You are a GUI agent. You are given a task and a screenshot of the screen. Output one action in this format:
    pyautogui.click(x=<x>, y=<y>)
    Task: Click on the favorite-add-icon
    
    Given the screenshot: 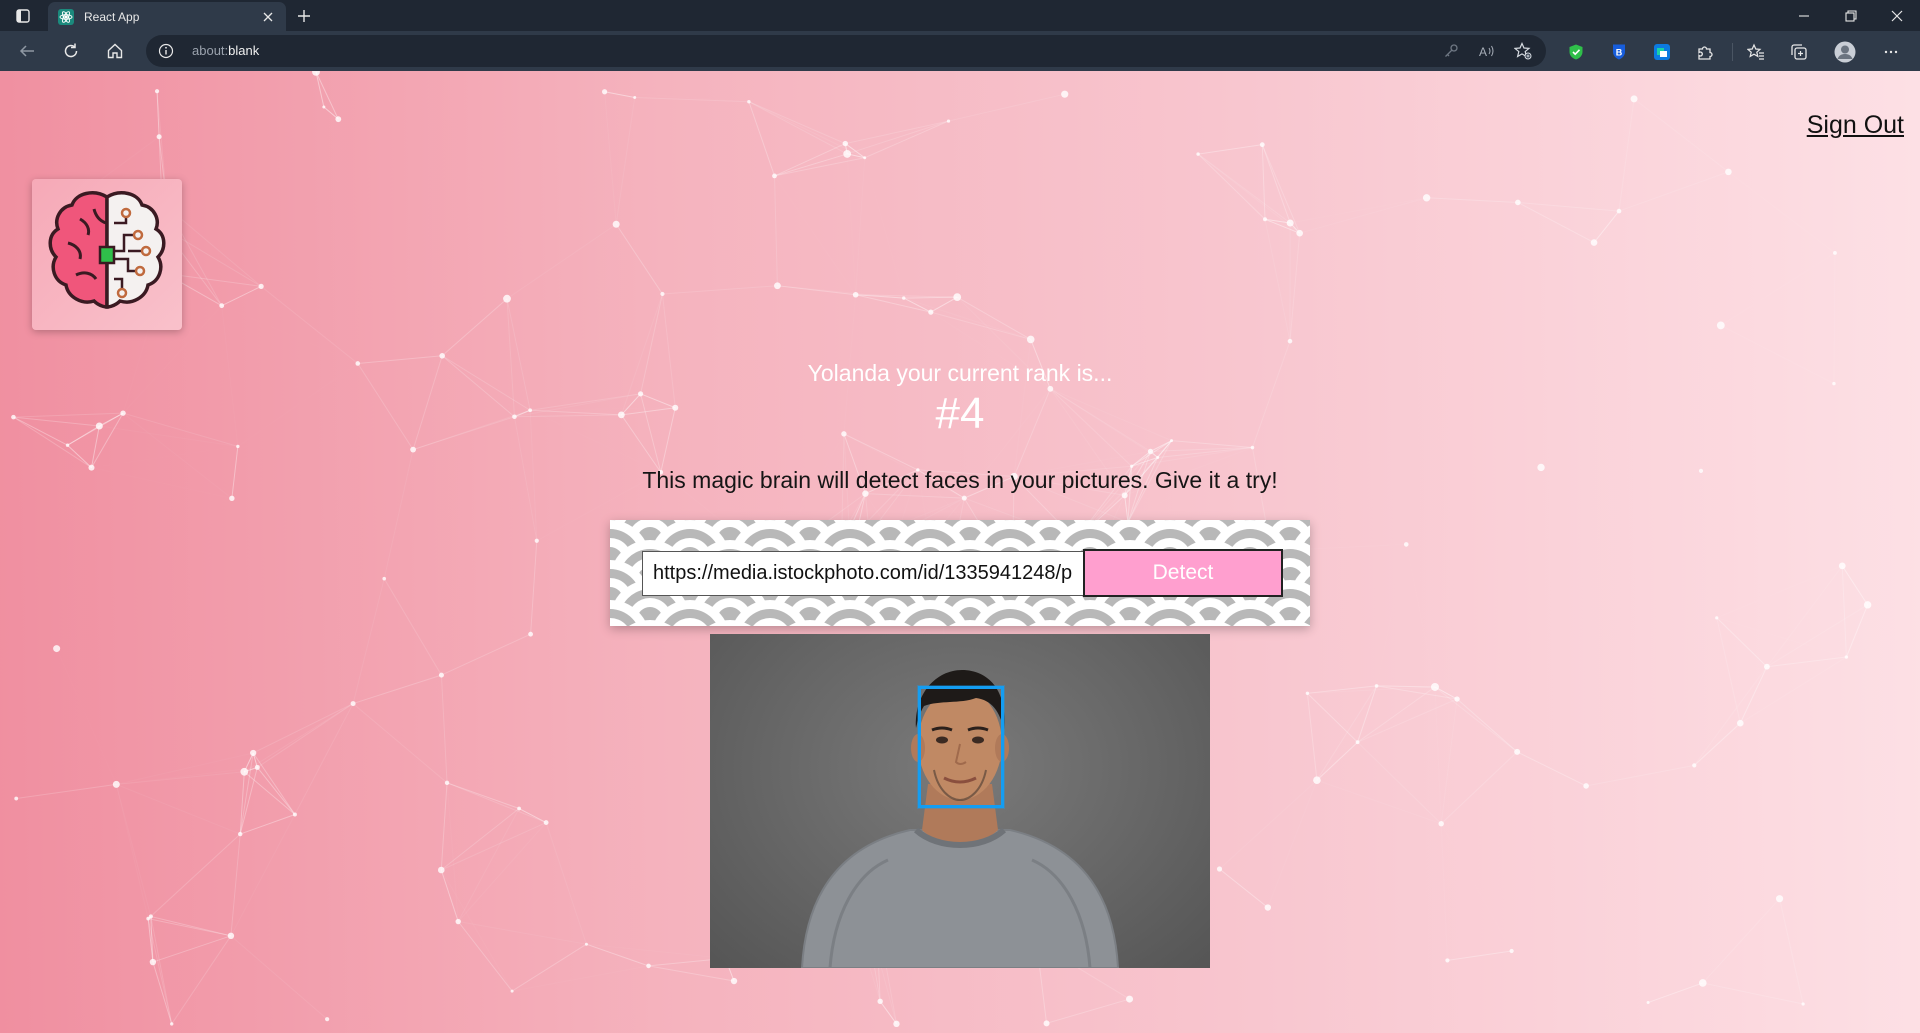 What is the action you would take?
    pyautogui.click(x=1523, y=51)
    